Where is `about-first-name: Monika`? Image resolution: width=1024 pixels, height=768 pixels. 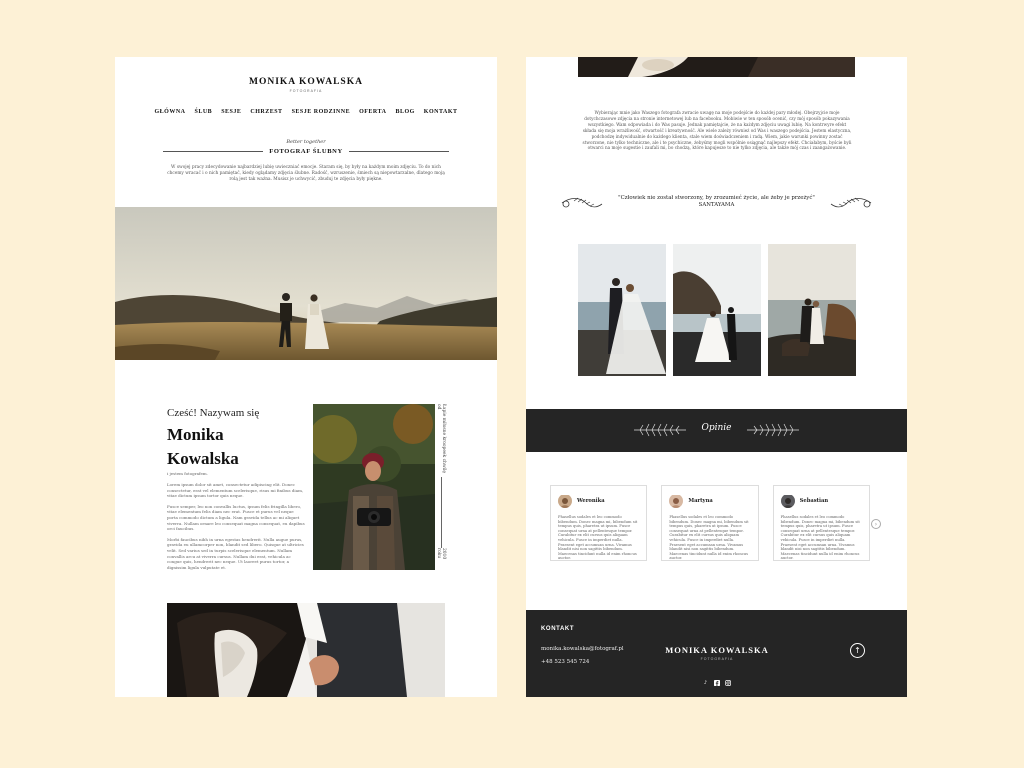 about-first-name: Monika is located at coordinates (195, 434).